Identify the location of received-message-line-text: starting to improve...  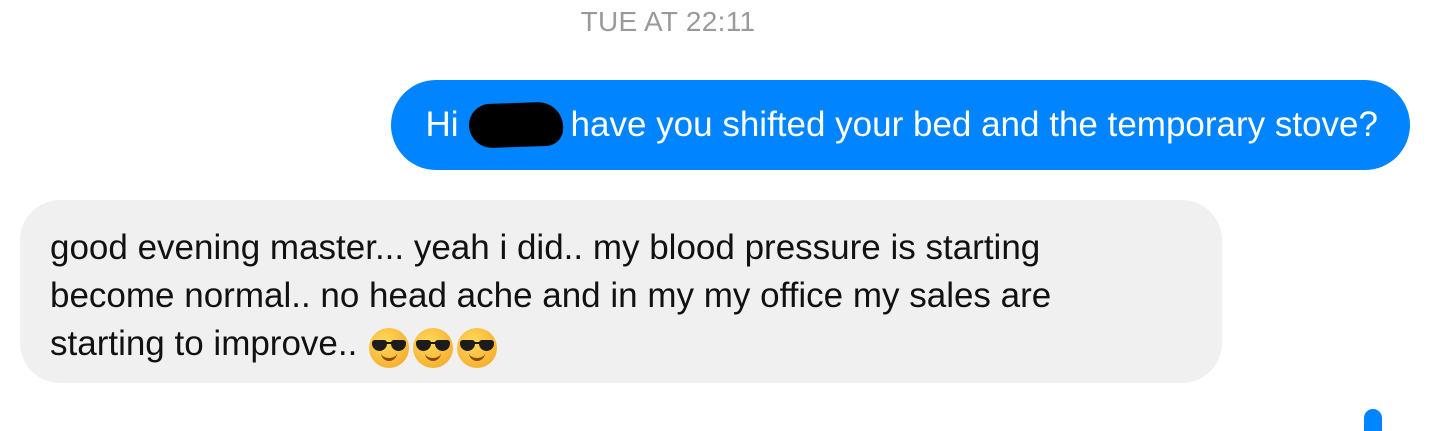
(204, 343).